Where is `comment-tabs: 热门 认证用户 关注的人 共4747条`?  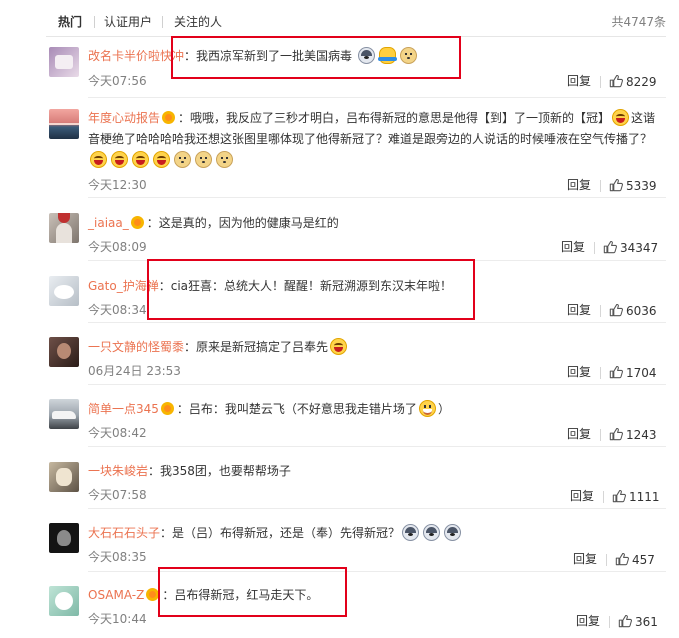
comment-tabs: 热门 认证用户 关注的人 共4747条 is located at coordinates (339, 18).